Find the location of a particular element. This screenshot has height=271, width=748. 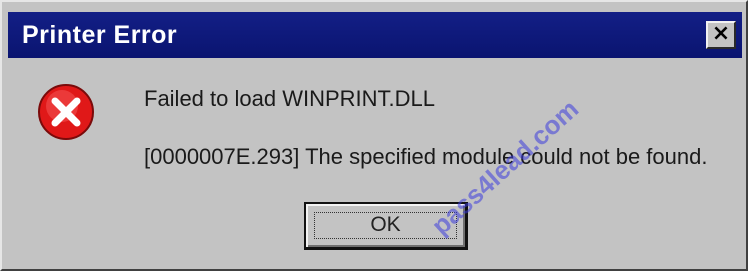

error-message: Failed to load WINPRINT.DLL is located at coordinates (289, 98).